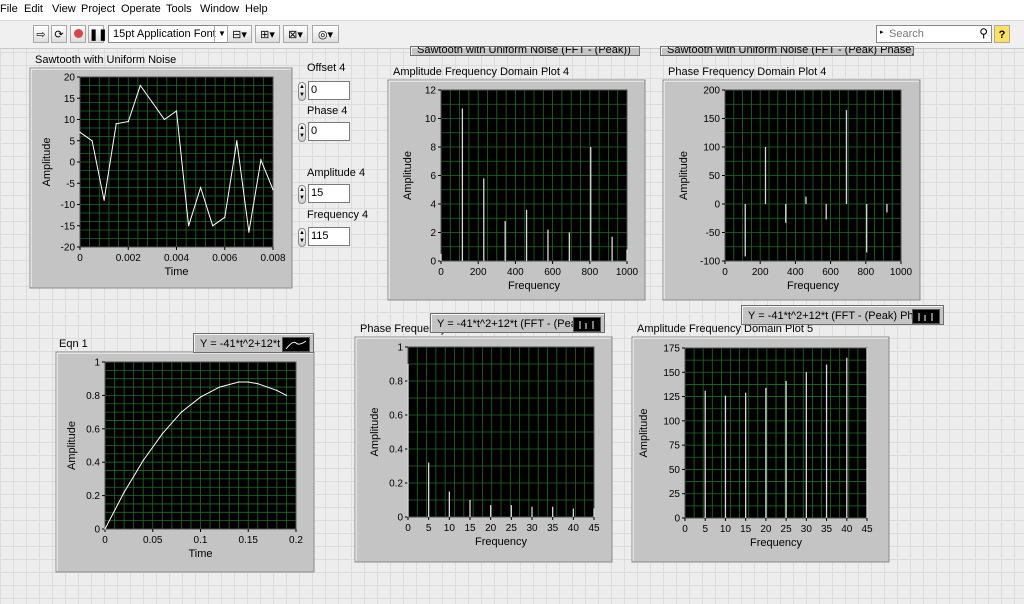  What do you see at coordinates (59, 34) in the screenshot?
I see `run-continuously-icon: ⟳` at bounding box center [59, 34].